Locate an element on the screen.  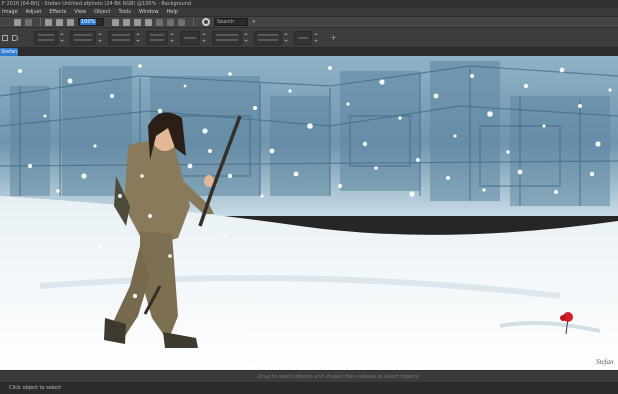
menu-help: Help is located at coordinates (172, 12).